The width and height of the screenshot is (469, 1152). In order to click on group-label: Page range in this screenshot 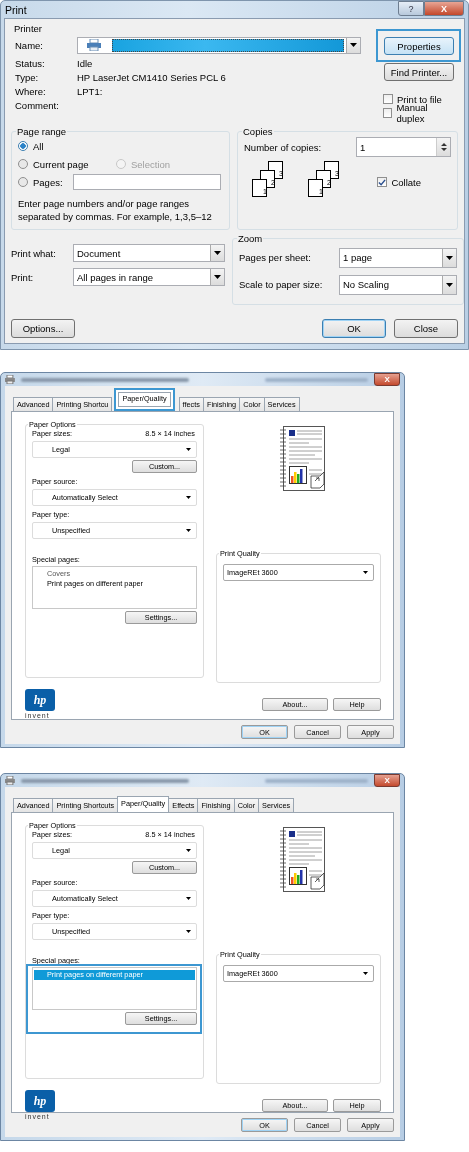, I will do `click(42, 131)`.